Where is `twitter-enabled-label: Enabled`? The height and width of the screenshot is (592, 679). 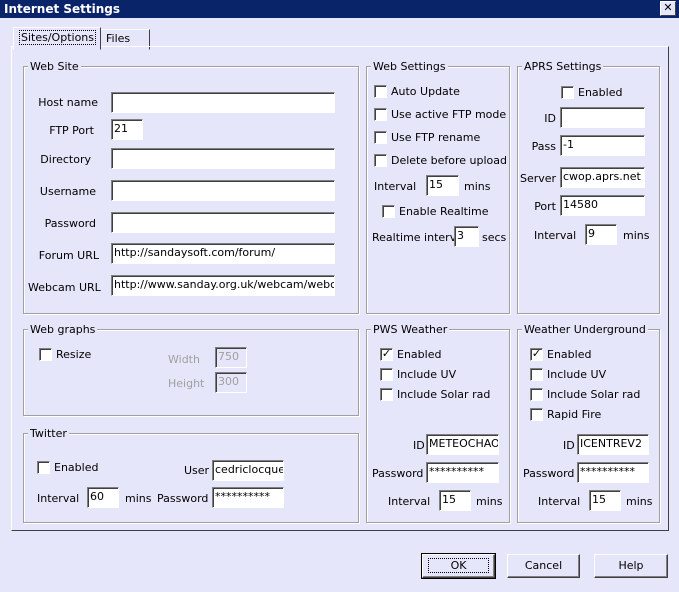 twitter-enabled-label: Enabled is located at coordinates (76, 467).